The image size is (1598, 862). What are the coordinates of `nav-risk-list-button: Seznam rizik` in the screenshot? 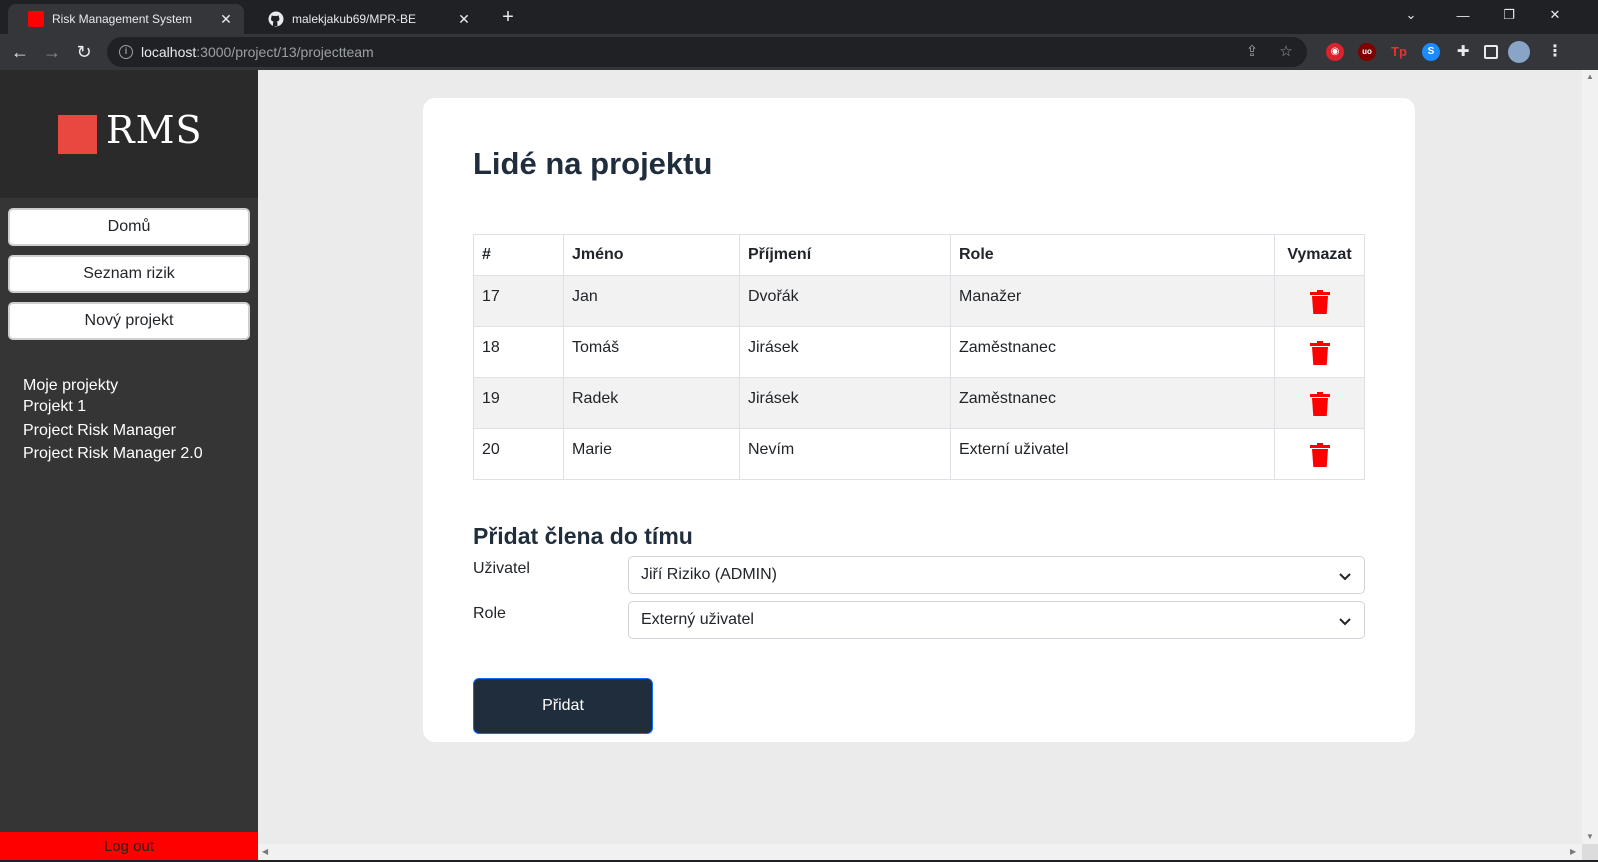 It's located at (129, 274).